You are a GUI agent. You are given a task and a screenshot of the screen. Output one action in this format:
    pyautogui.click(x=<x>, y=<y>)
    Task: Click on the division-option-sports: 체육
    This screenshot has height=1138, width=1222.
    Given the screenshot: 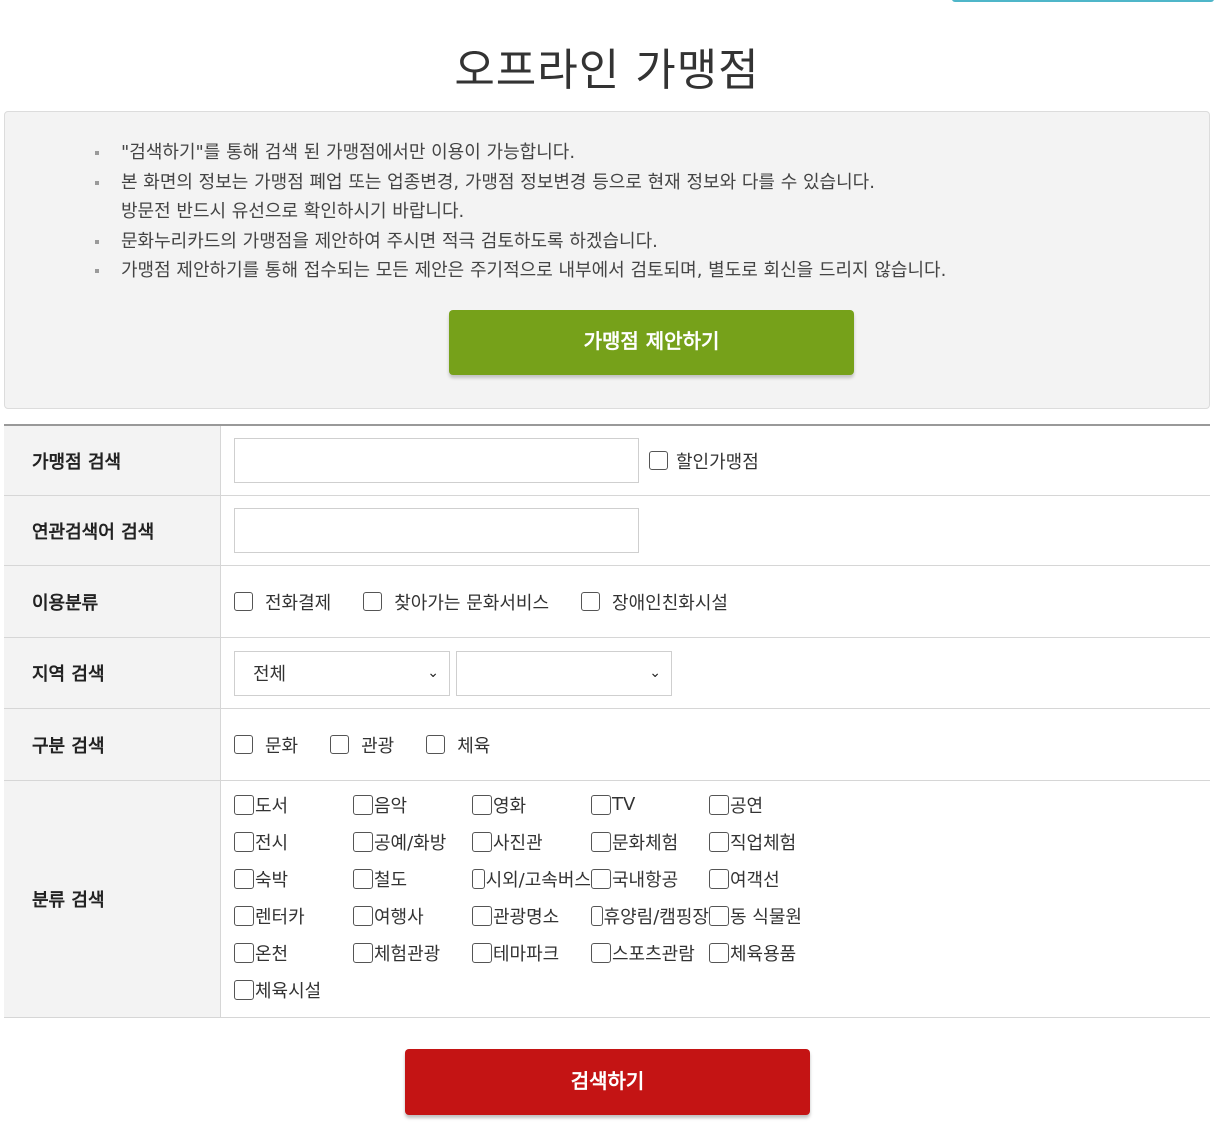 What is the action you would take?
    pyautogui.click(x=458, y=745)
    